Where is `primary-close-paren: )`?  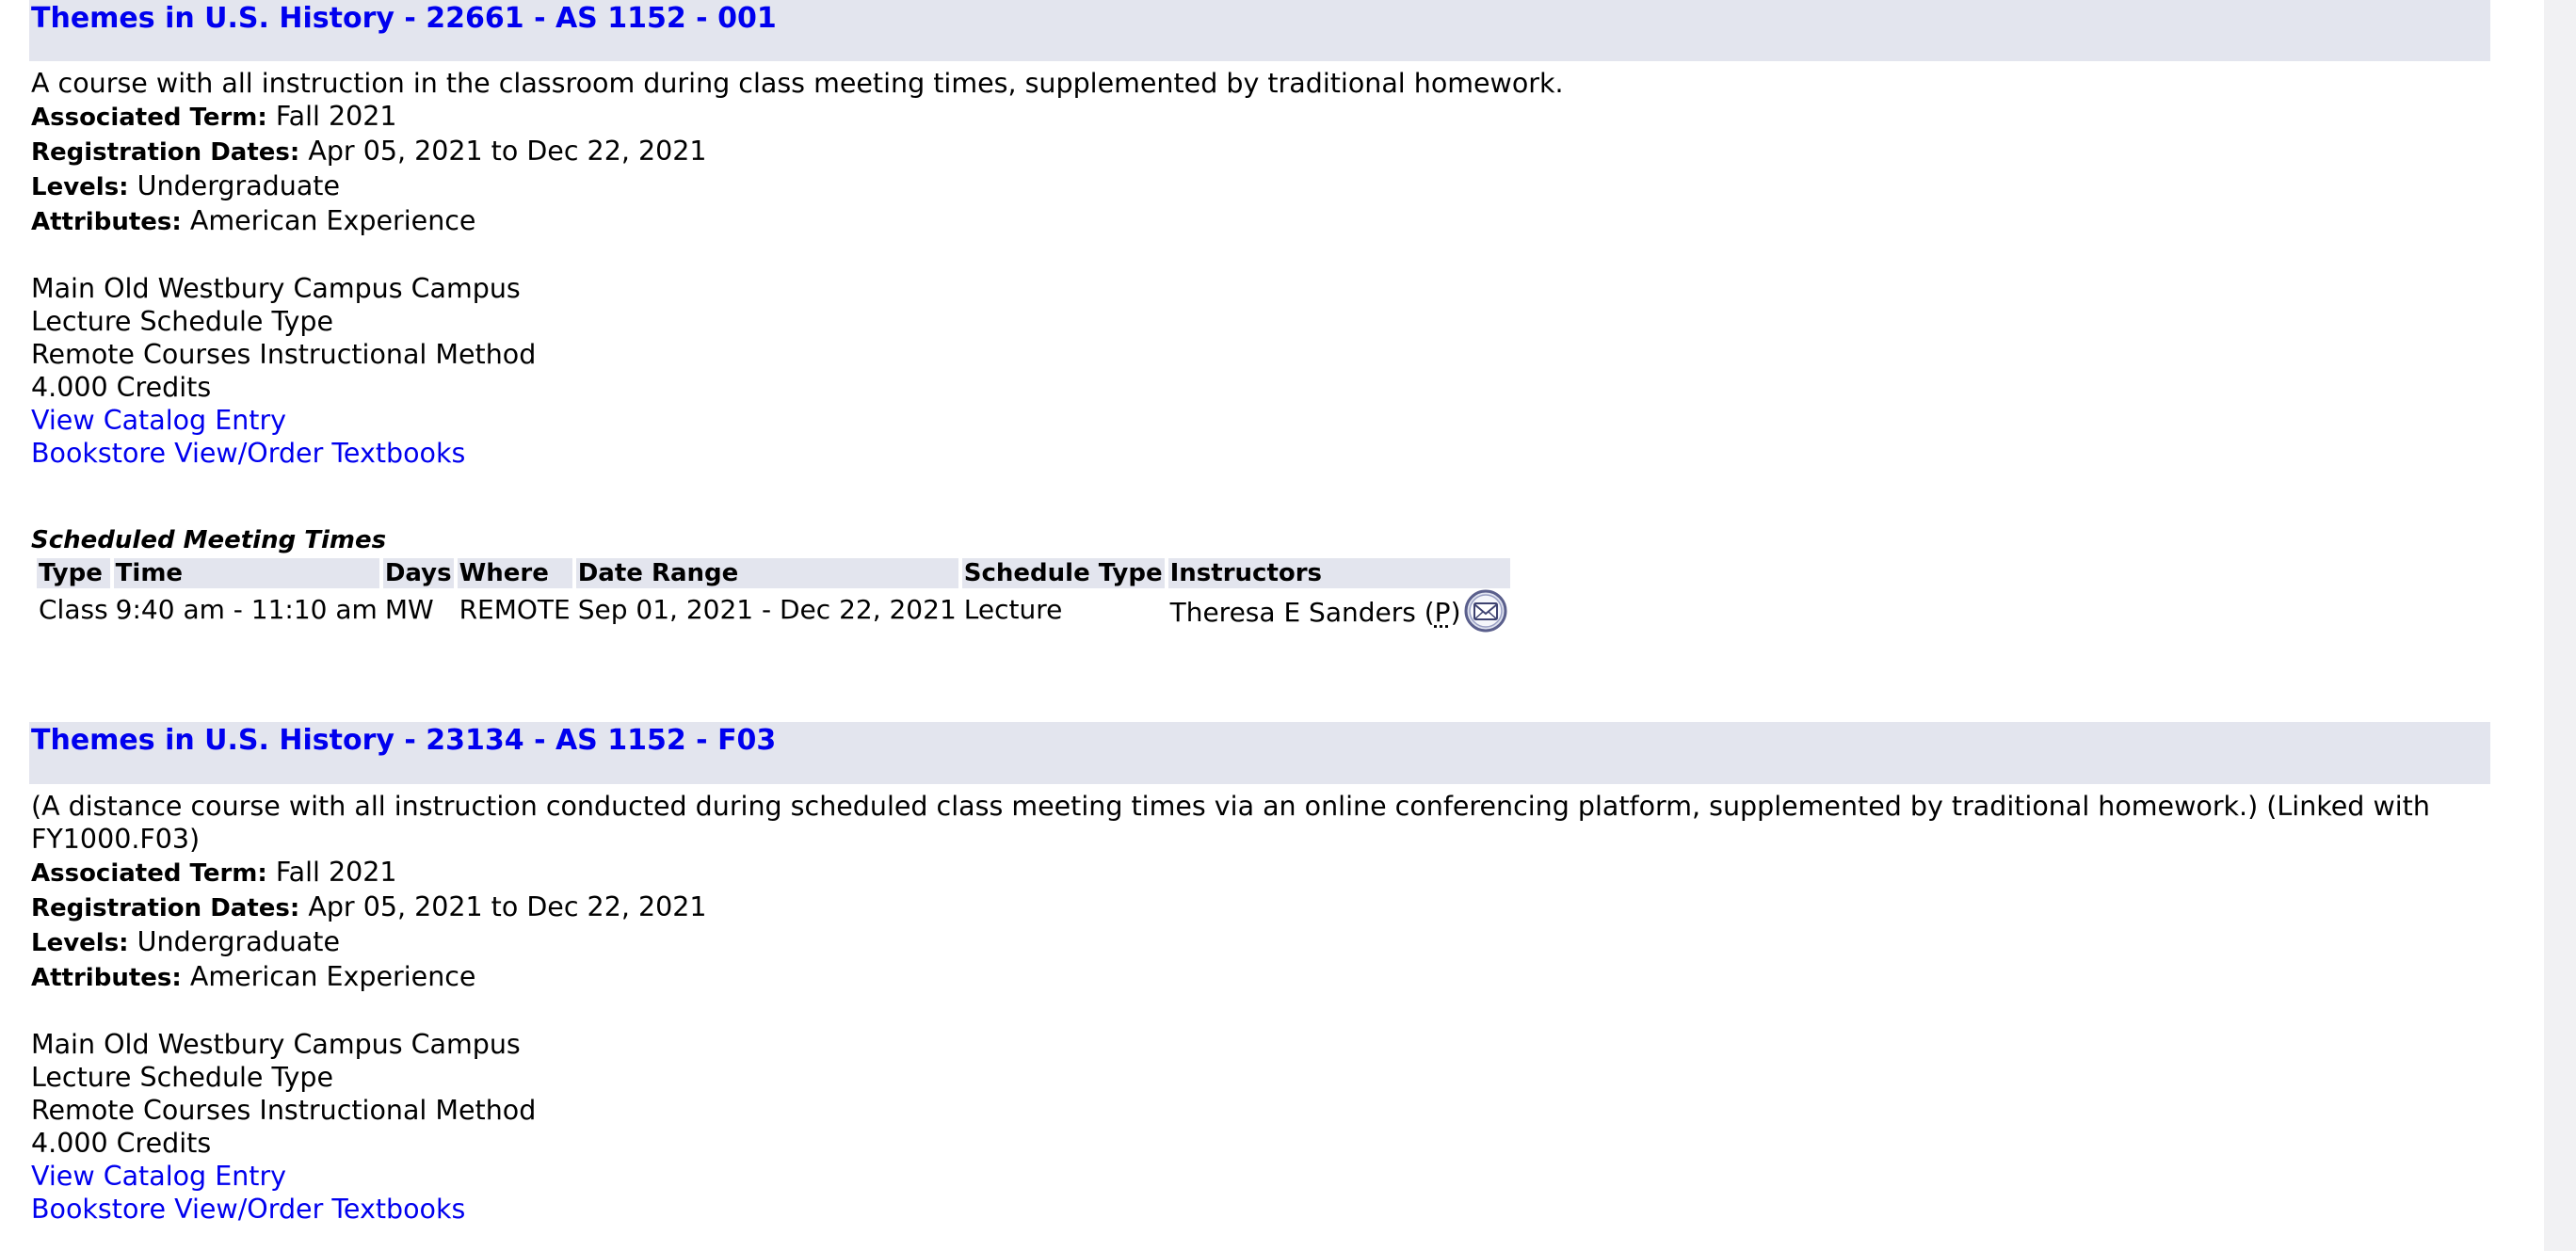 primary-close-paren: ) is located at coordinates (1455, 612).